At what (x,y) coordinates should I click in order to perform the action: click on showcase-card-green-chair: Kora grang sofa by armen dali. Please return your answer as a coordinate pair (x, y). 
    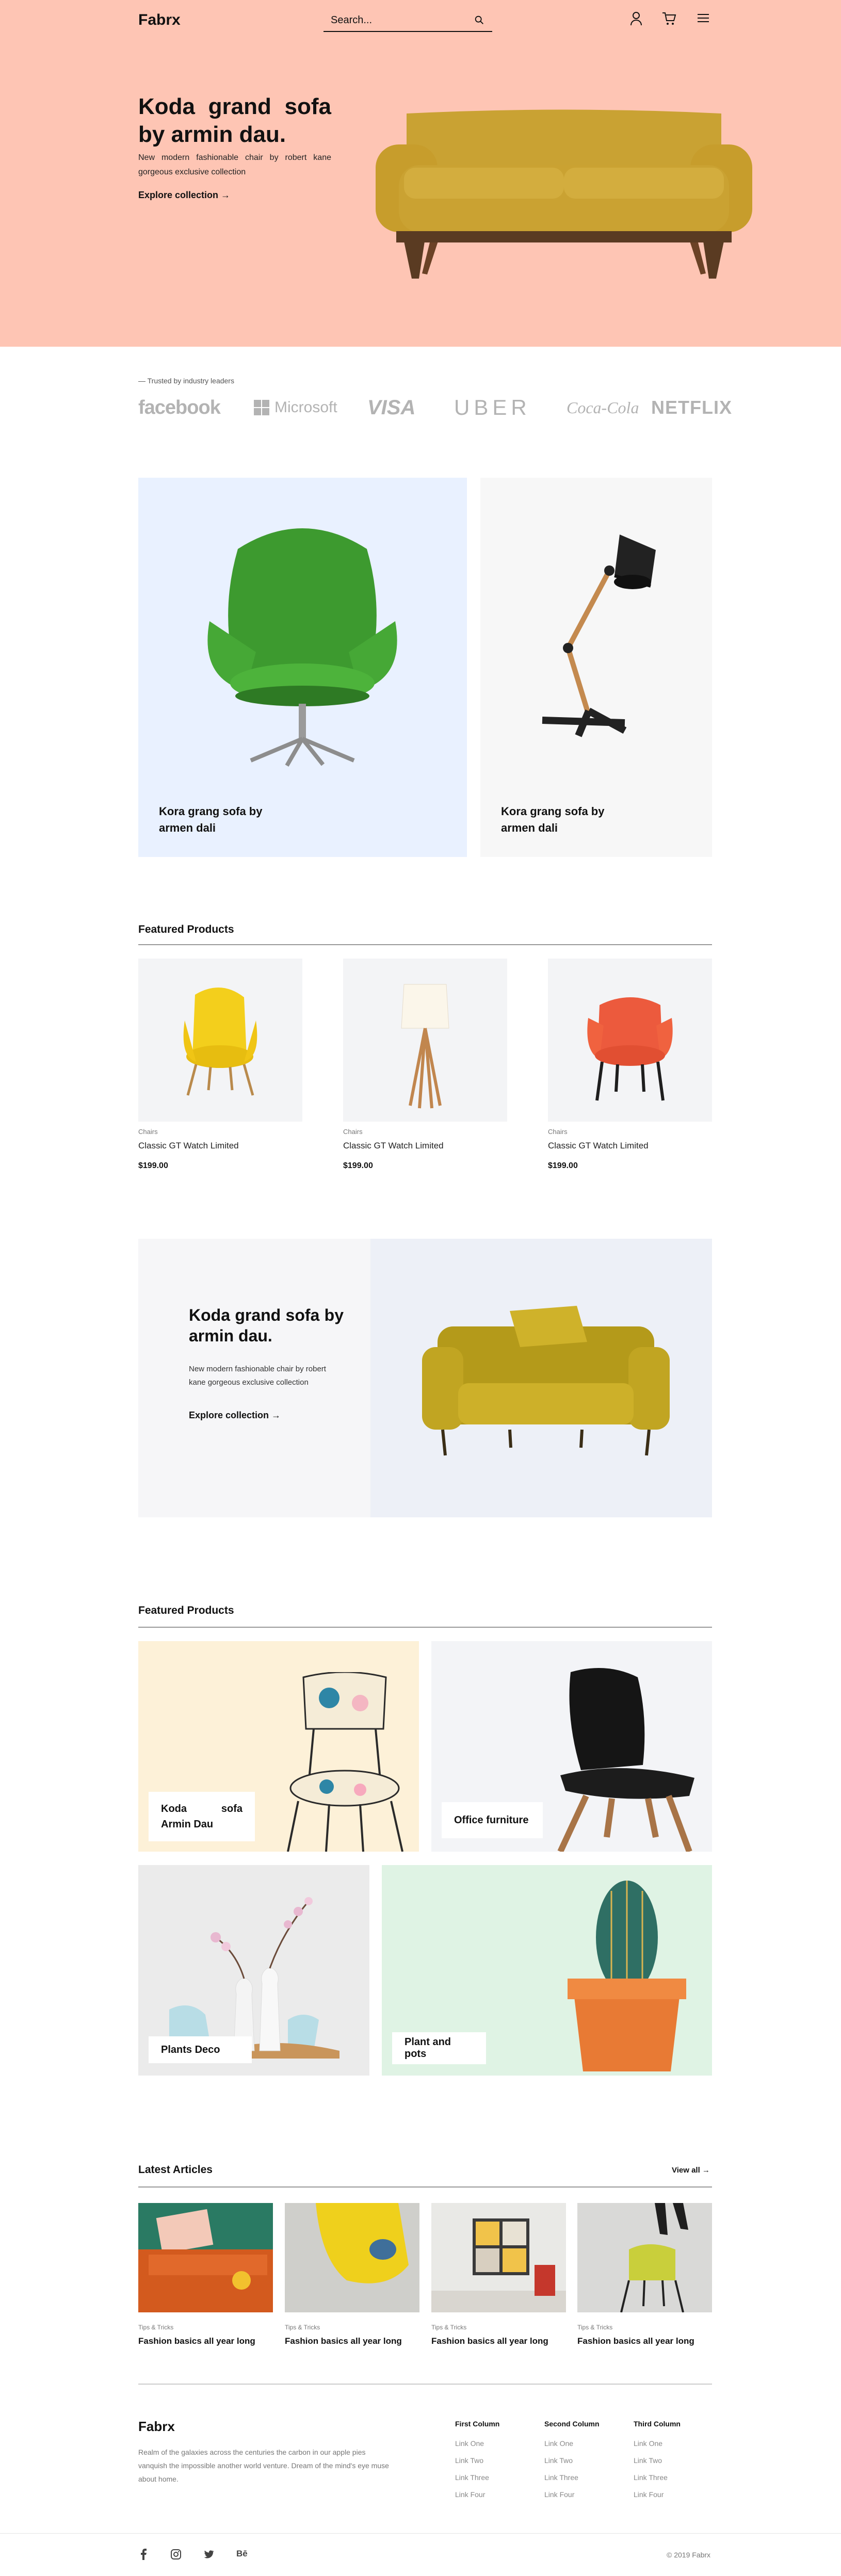
    Looking at the image, I should click on (303, 667).